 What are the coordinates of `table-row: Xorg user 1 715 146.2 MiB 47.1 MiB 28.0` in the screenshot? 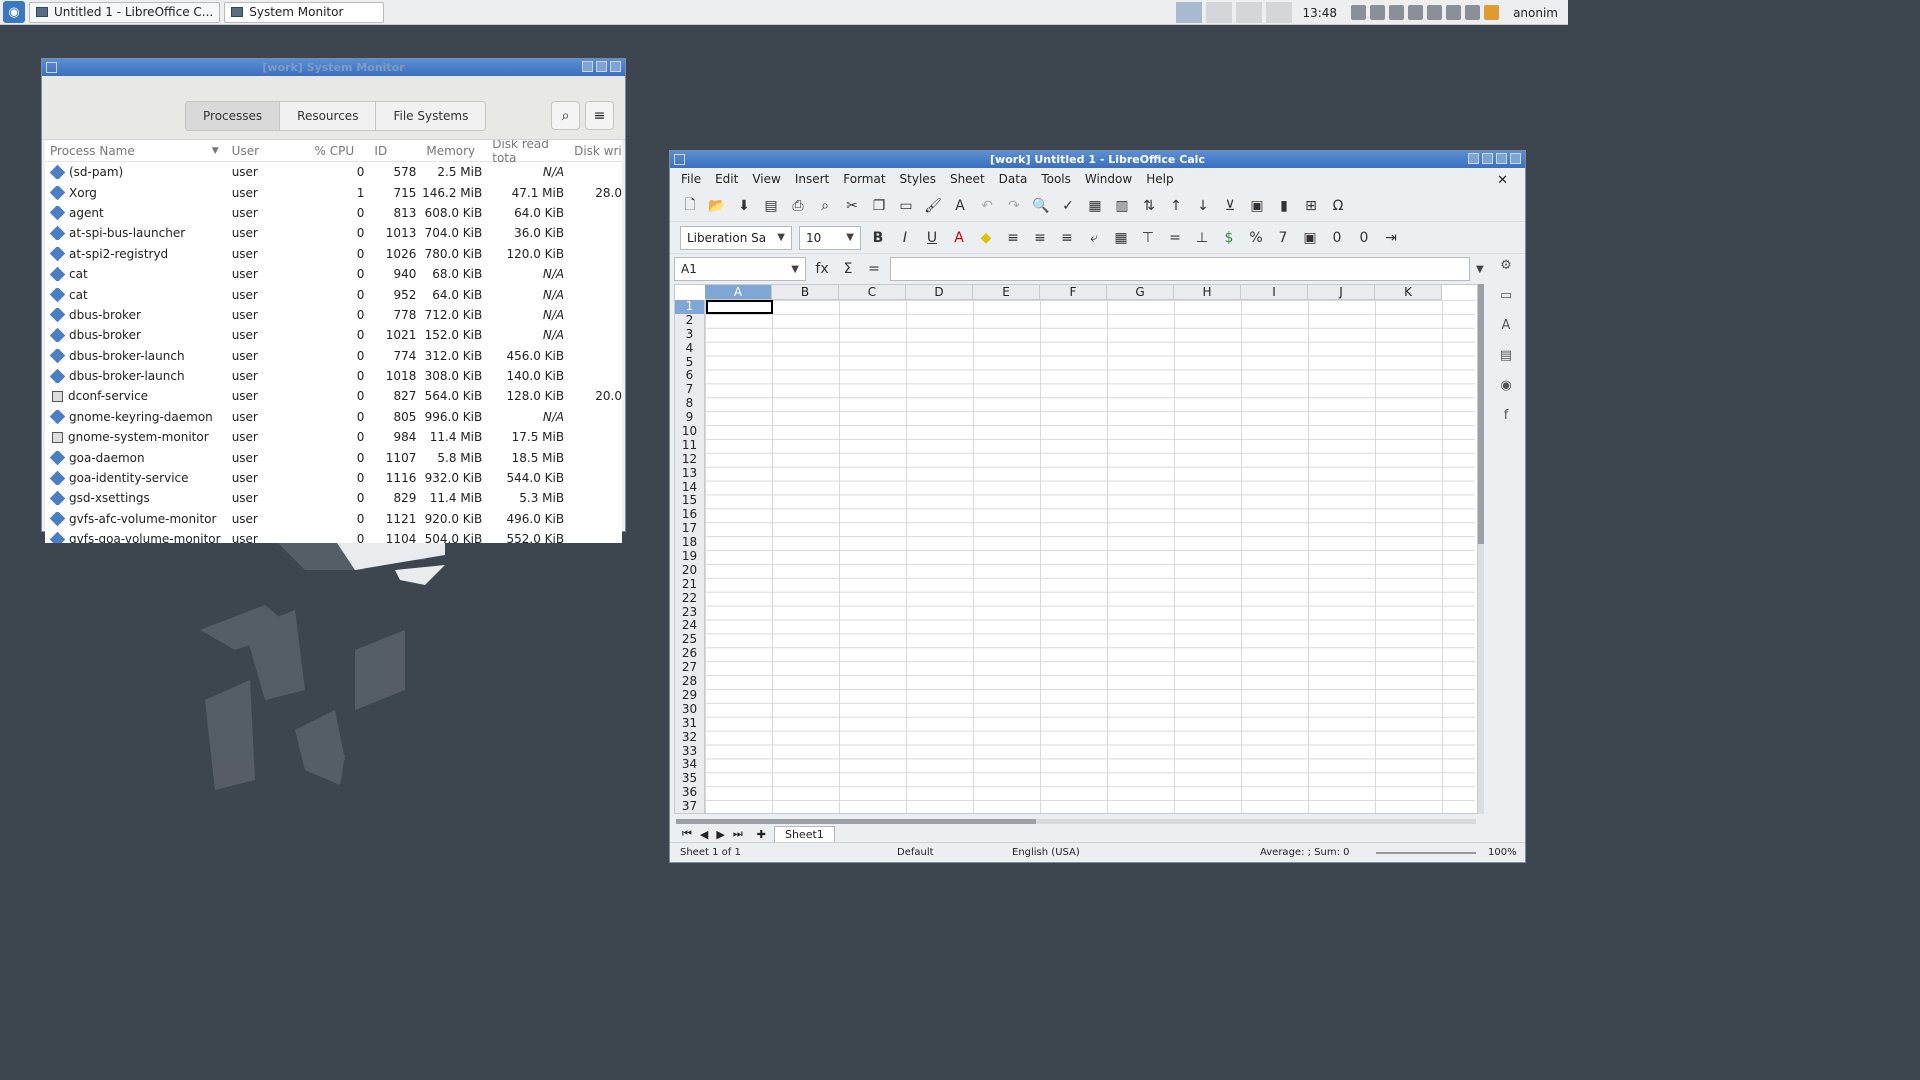 It's located at (333, 192).